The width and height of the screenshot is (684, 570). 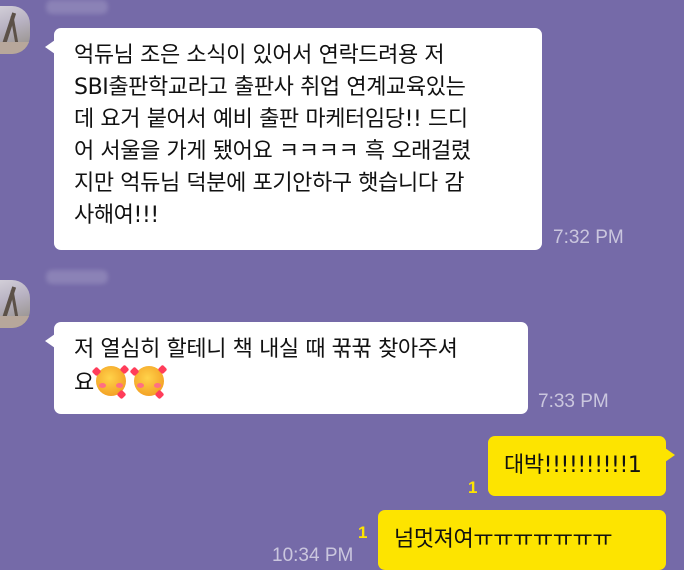 What do you see at coordinates (271, 119) in the screenshot?
I see `message-text-line: 데 요거 붙어서 예비 출판 마케터임당!! 드디` at bounding box center [271, 119].